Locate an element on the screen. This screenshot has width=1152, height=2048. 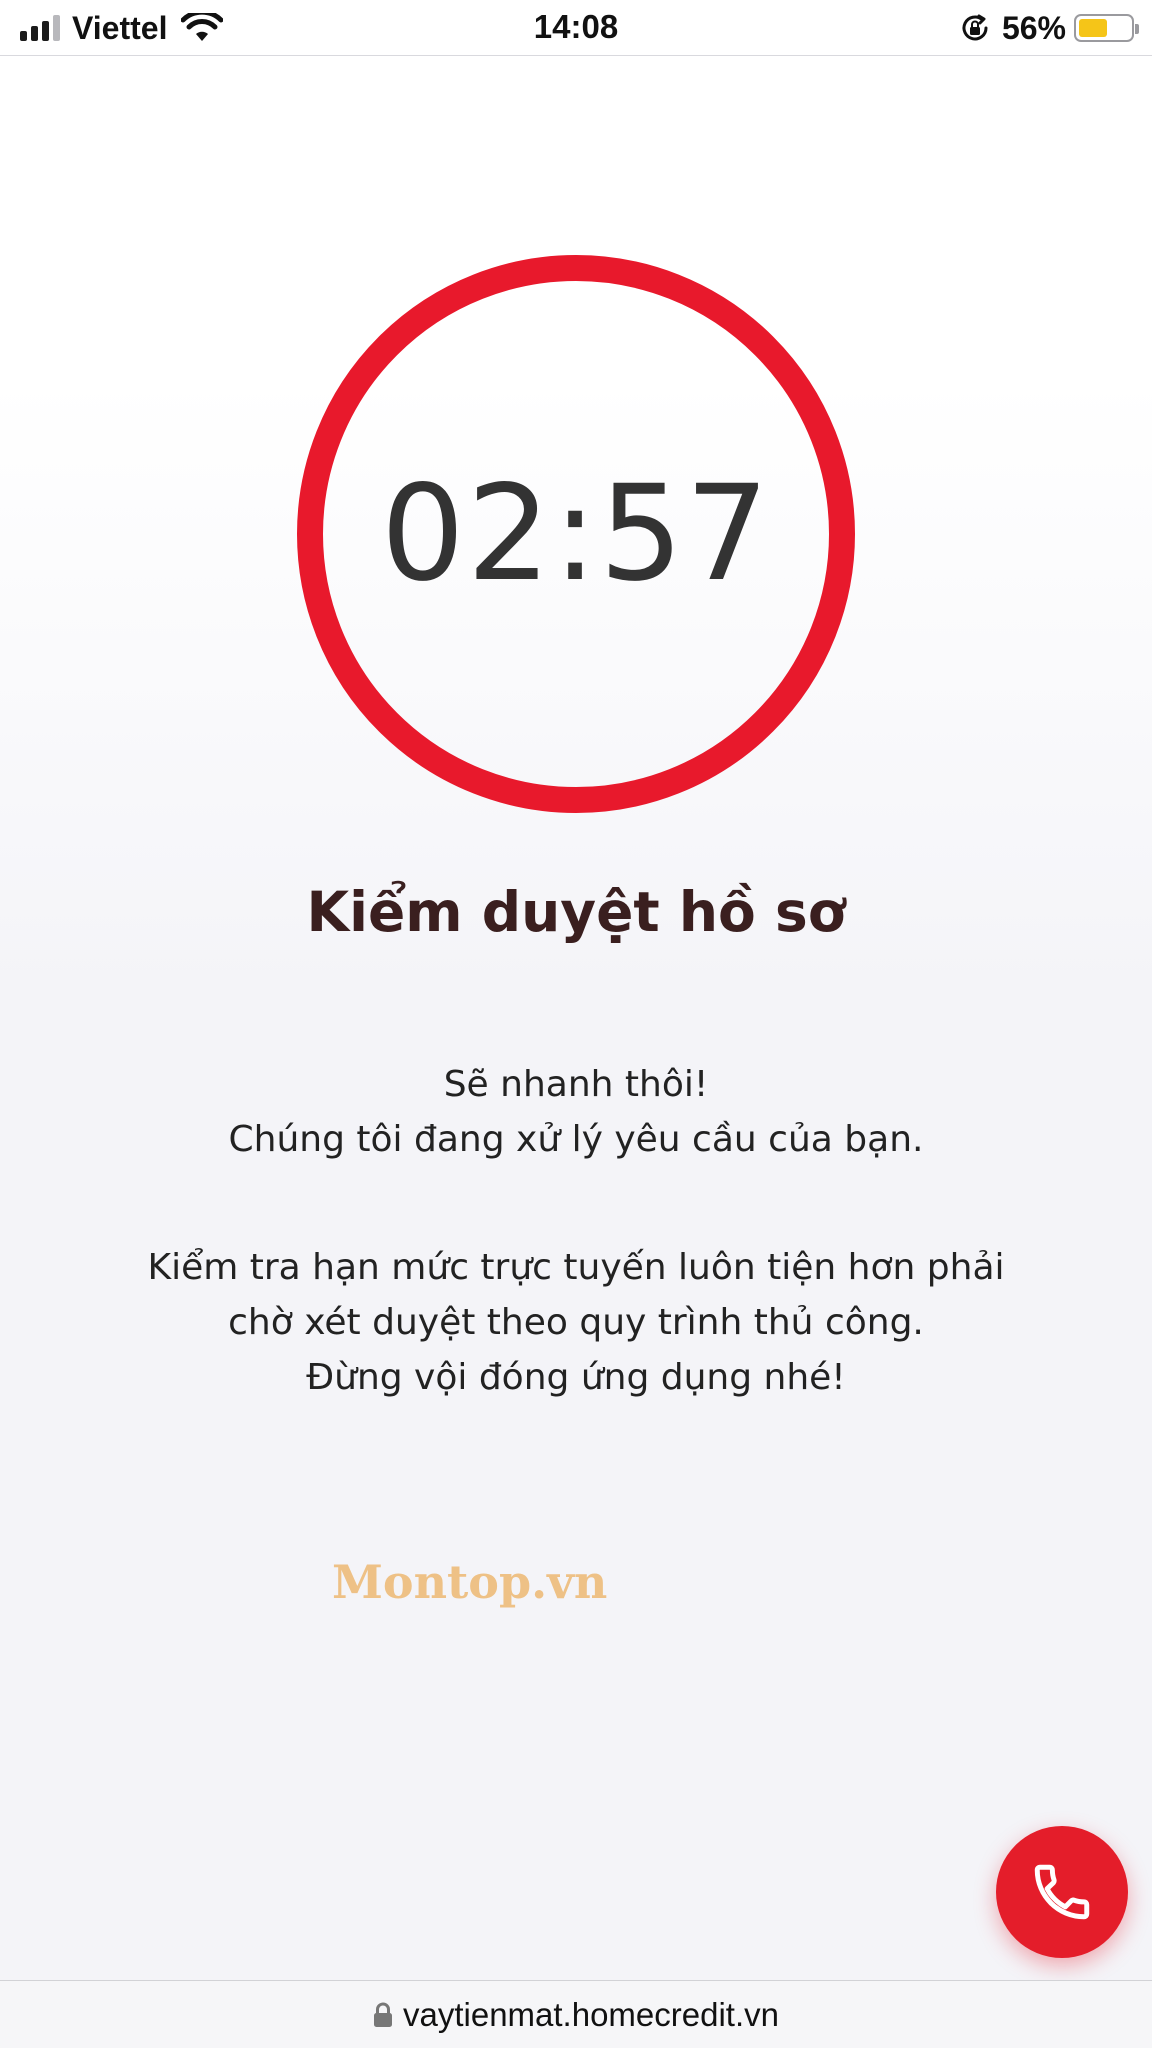
battery-percent: 56% is located at coordinates (1033, 27).